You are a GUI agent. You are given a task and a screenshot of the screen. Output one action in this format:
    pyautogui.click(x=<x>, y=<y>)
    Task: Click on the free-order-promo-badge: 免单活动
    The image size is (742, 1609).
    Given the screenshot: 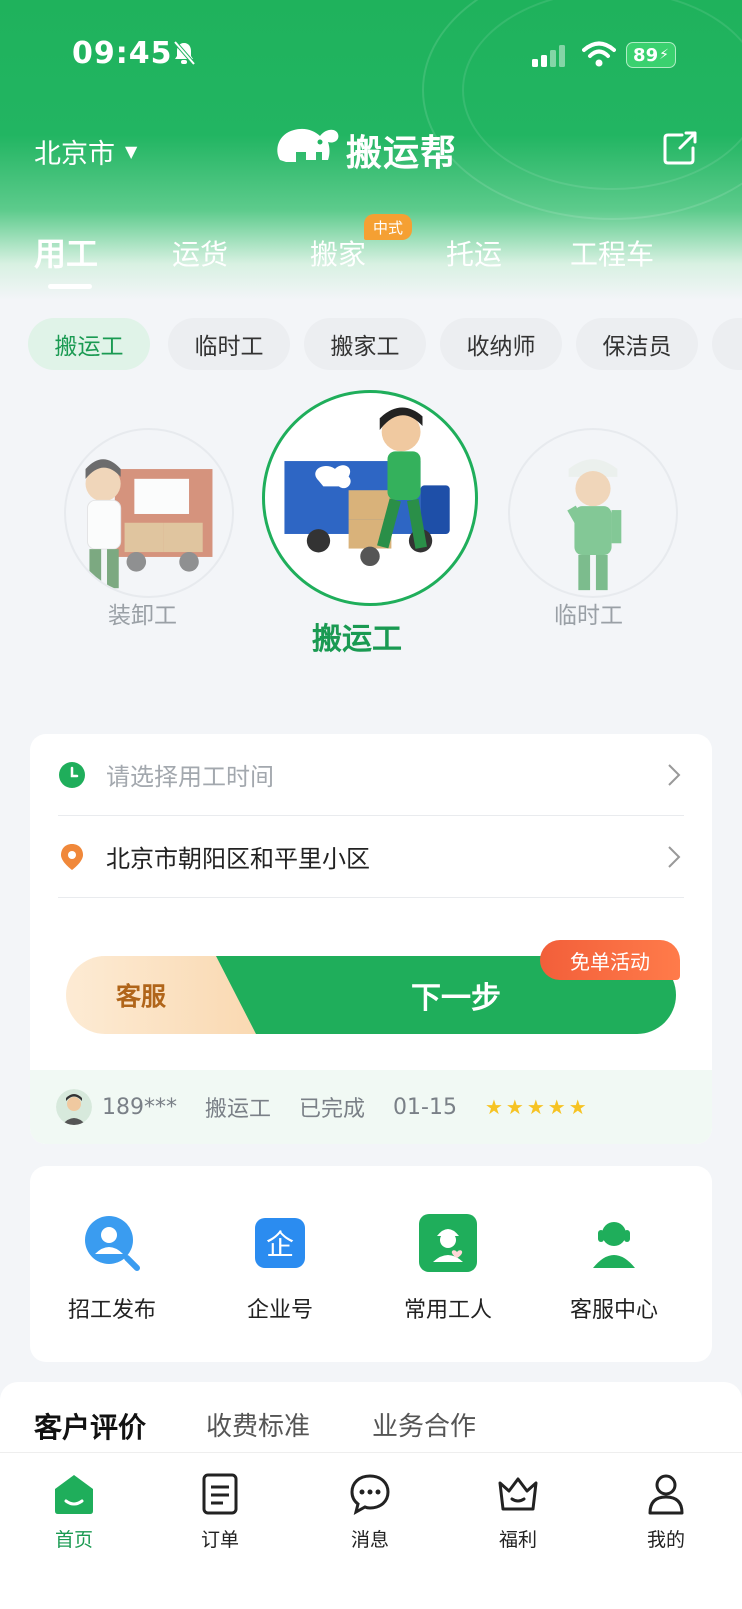 What is the action you would take?
    pyautogui.click(x=610, y=960)
    